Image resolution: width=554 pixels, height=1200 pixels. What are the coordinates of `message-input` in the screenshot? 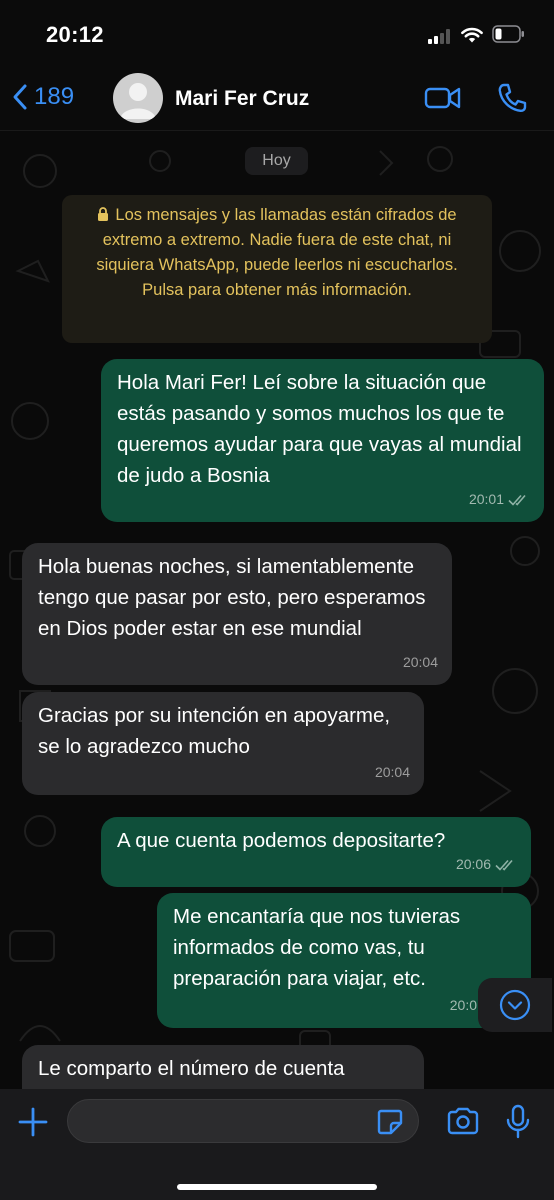 It's located at (243, 1121).